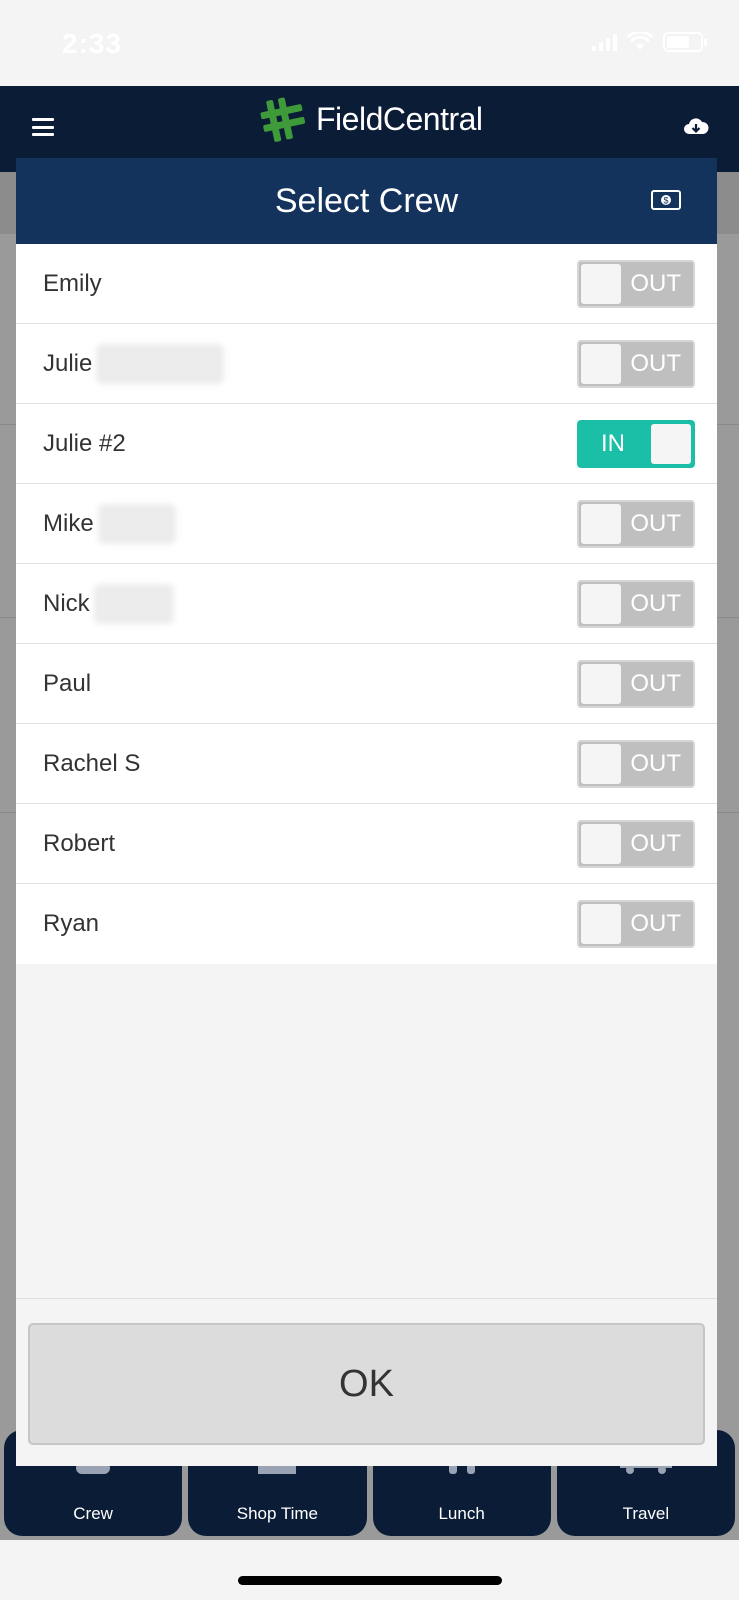  I want to click on crew-name: Rachel S, so click(92, 763).